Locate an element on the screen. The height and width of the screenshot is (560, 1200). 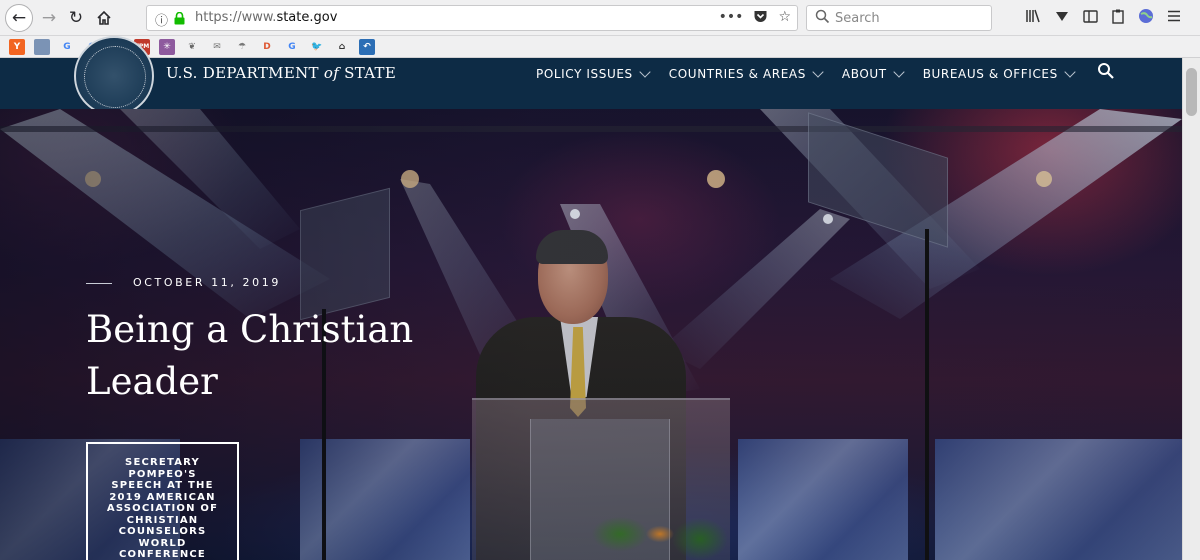
url-prefix: https://www. is located at coordinates (236, 17).